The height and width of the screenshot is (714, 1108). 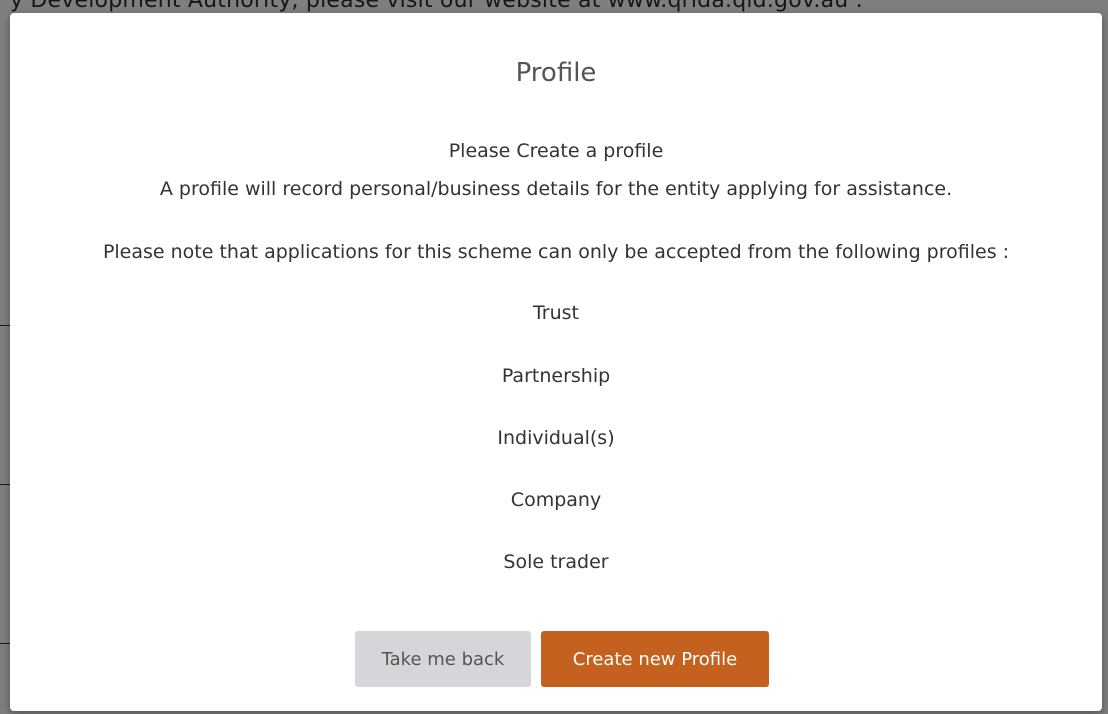 I want to click on take-me-back-button: Take me back, so click(x=443, y=659).